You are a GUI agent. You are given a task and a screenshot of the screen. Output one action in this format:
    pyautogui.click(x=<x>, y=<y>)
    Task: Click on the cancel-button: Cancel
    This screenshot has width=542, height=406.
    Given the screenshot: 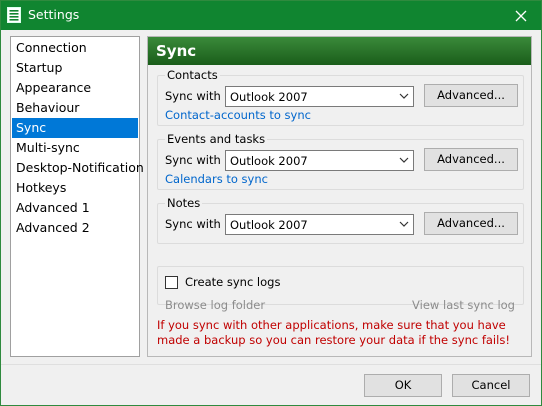 What is the action you would take?
    pyautogui.click(x=491, y=385)
    